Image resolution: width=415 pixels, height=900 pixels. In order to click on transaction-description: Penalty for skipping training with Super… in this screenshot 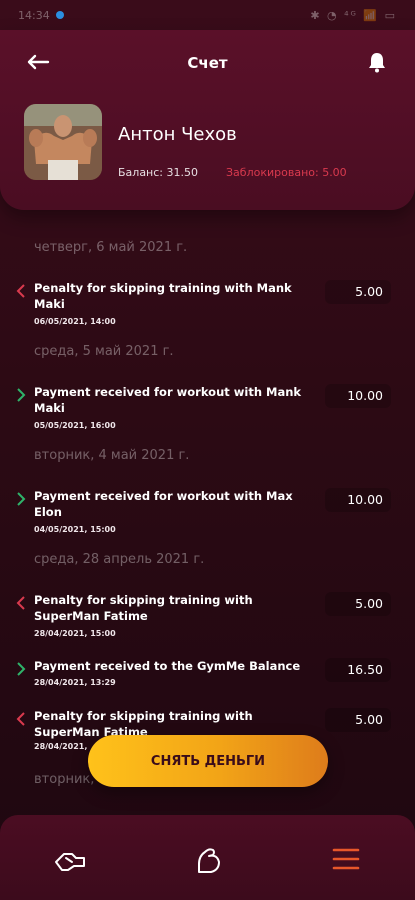, I will do `click(143, 608)`.